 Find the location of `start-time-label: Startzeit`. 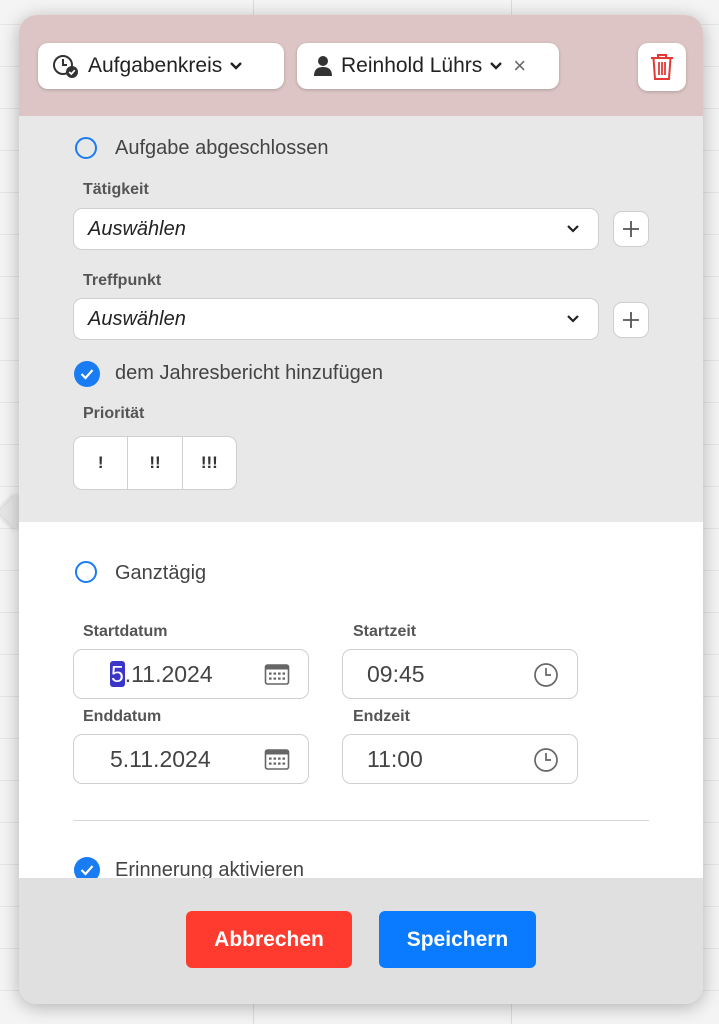

start-time-label: Startzeit is located at coordinates (385, 631).